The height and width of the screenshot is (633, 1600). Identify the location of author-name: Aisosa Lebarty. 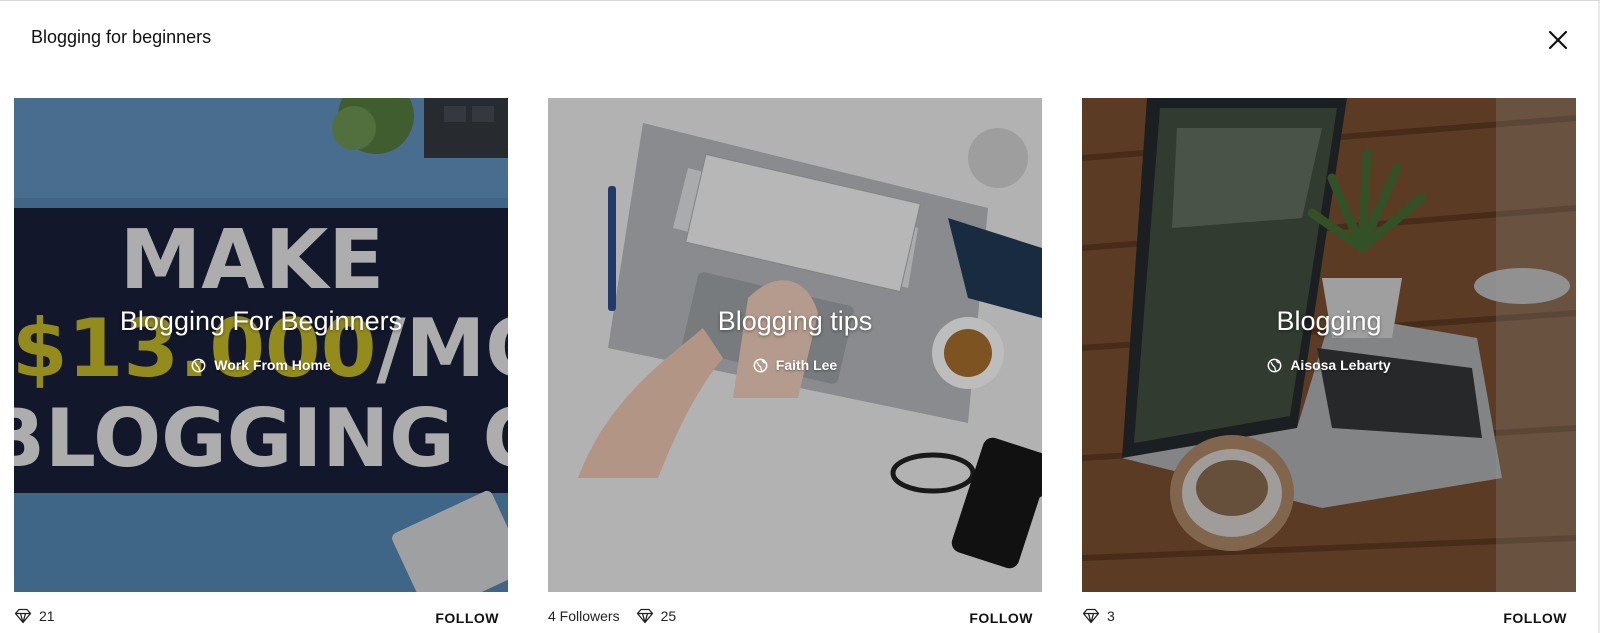
(1340, 365).